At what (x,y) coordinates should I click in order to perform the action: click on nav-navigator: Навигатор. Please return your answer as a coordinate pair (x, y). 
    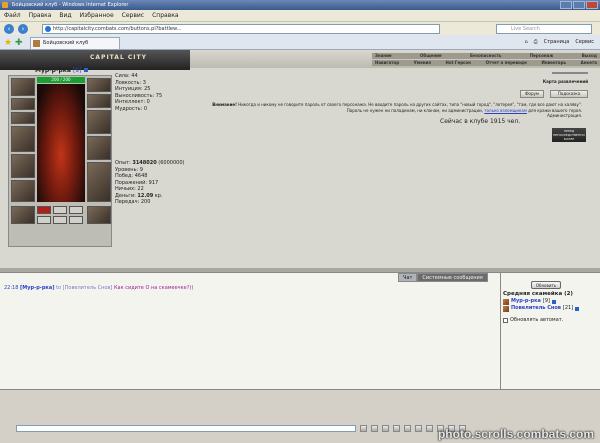
    Looking at the image, I should click on (387, 63).